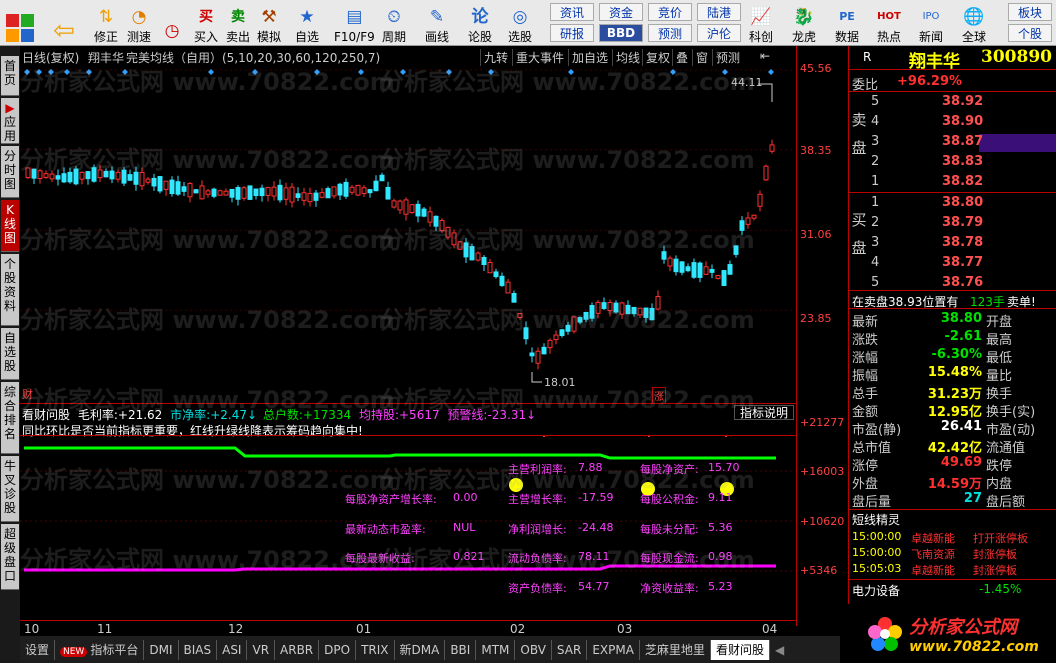 Image resolution: width=1056 pixels, height=663 pixels. What do you see at coordinates (681, 57) in the screenshot?
I see `overlay-button: 叠` at bounding box center [681, 57].